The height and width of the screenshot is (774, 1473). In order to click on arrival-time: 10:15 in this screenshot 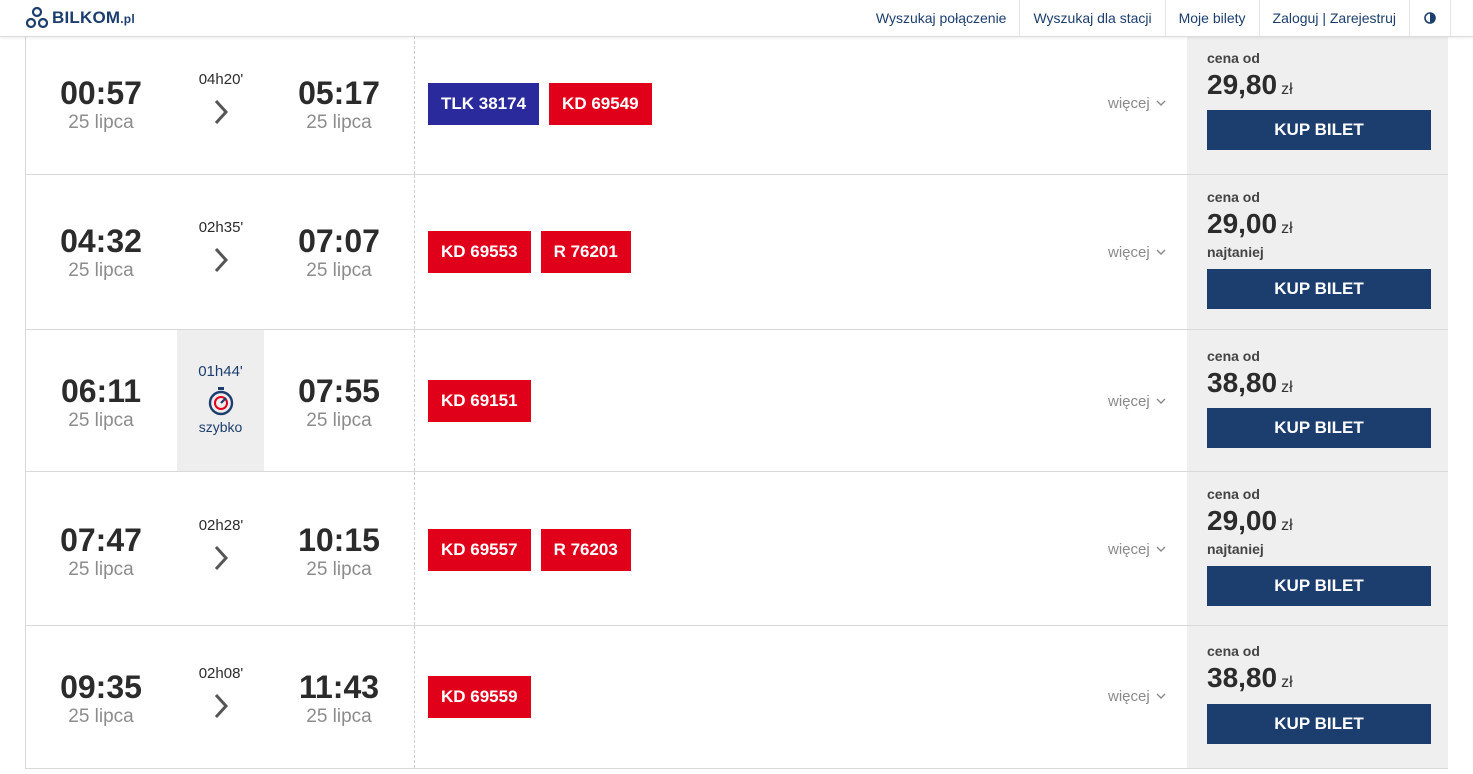, I will do `click(339, 540)`.